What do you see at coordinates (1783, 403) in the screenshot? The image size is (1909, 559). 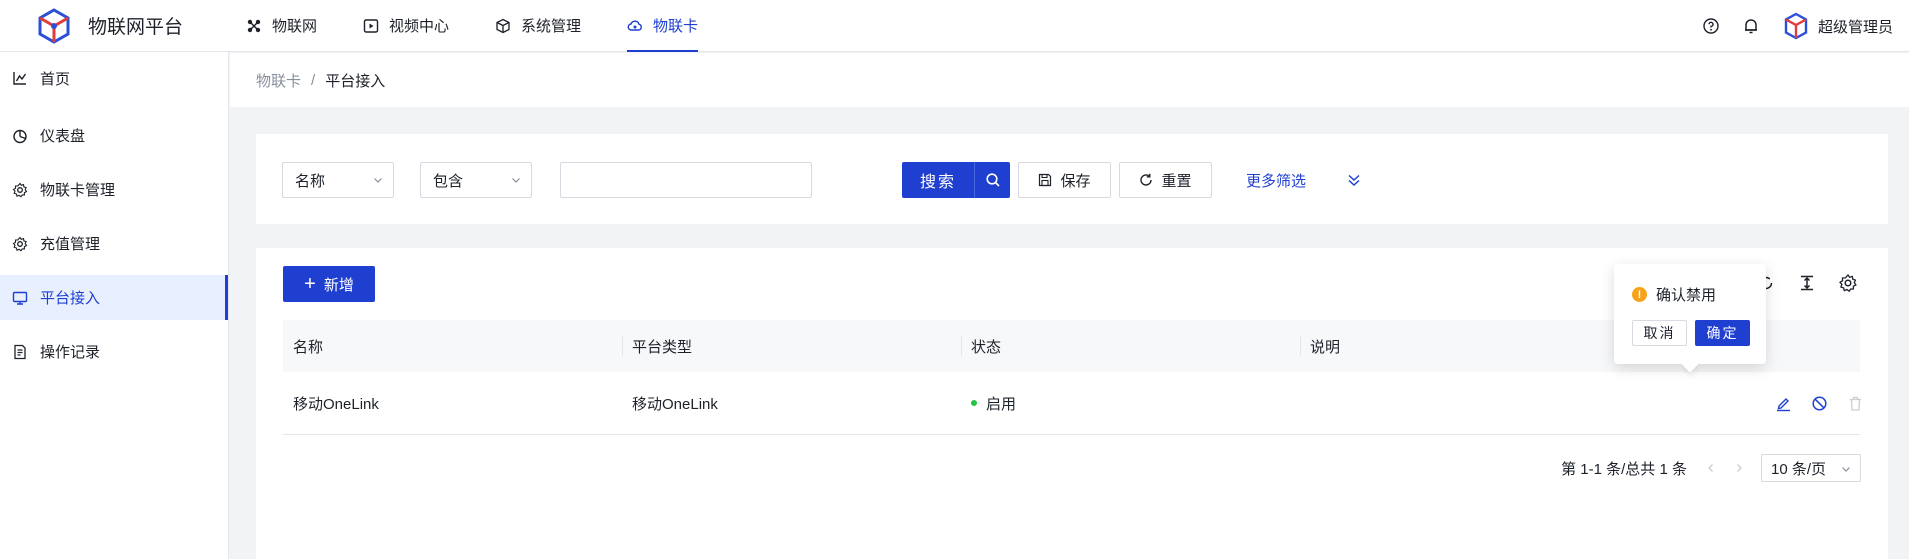 I see `edit-icon` at bounding box center [1783, 403].